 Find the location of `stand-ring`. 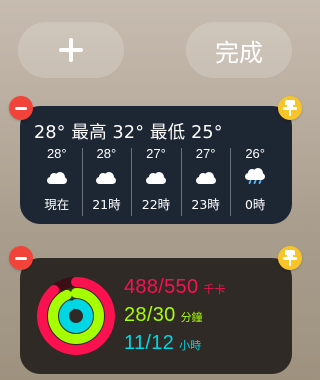

stand-ring is located at coordinates (76, 316).